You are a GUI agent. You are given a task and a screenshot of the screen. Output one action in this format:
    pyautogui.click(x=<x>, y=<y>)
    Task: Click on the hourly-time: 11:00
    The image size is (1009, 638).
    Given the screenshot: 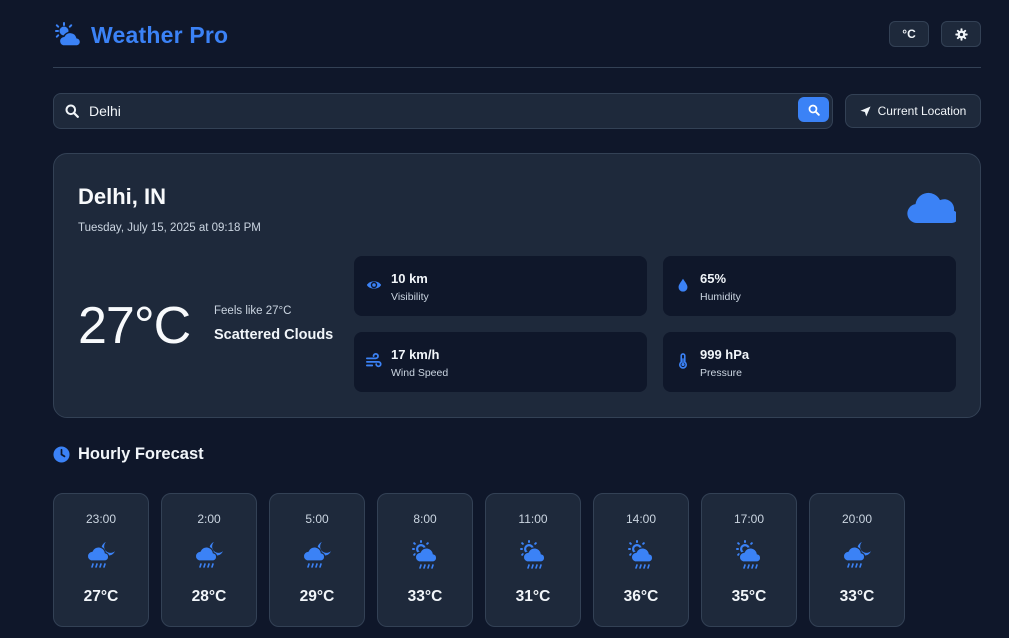 What is the action you would take?
    pyautogui.click(x=533, y=519)
    